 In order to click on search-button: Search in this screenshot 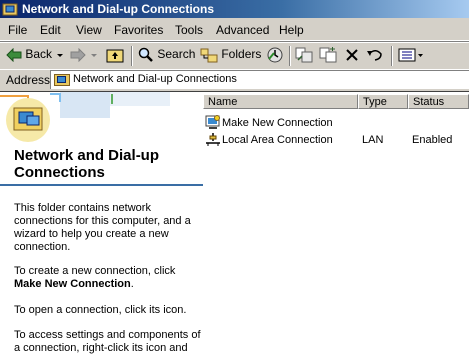, I will do `click(166, 56)`.